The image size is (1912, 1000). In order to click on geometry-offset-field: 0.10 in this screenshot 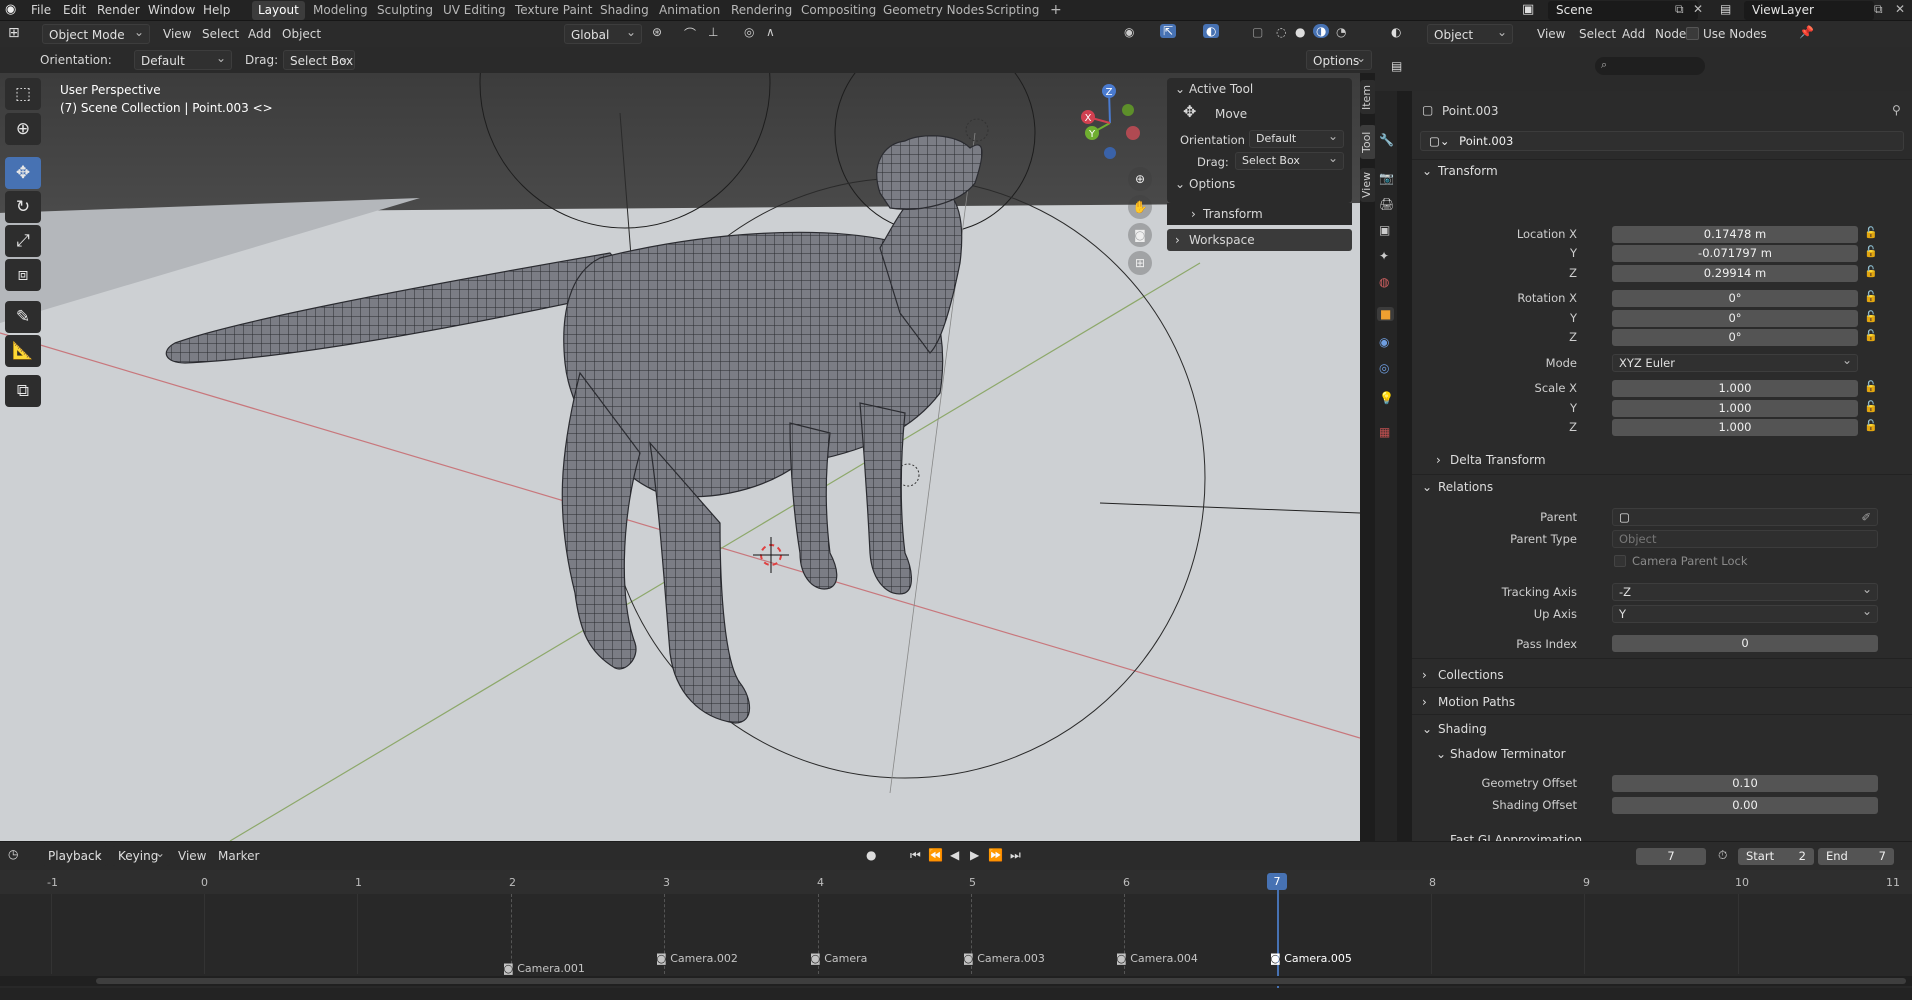, I will do `click(1745, 783)`.